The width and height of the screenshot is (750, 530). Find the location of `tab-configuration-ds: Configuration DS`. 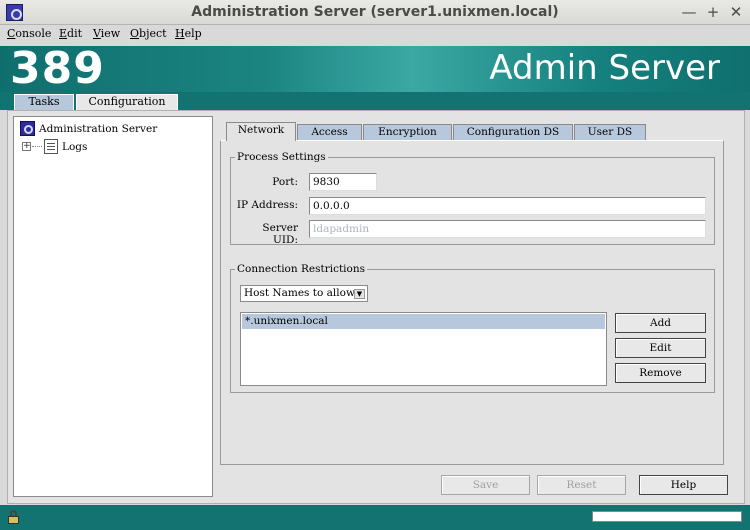

tab-configuration-ds: Configuration DS is located at coordinates (513, 132).